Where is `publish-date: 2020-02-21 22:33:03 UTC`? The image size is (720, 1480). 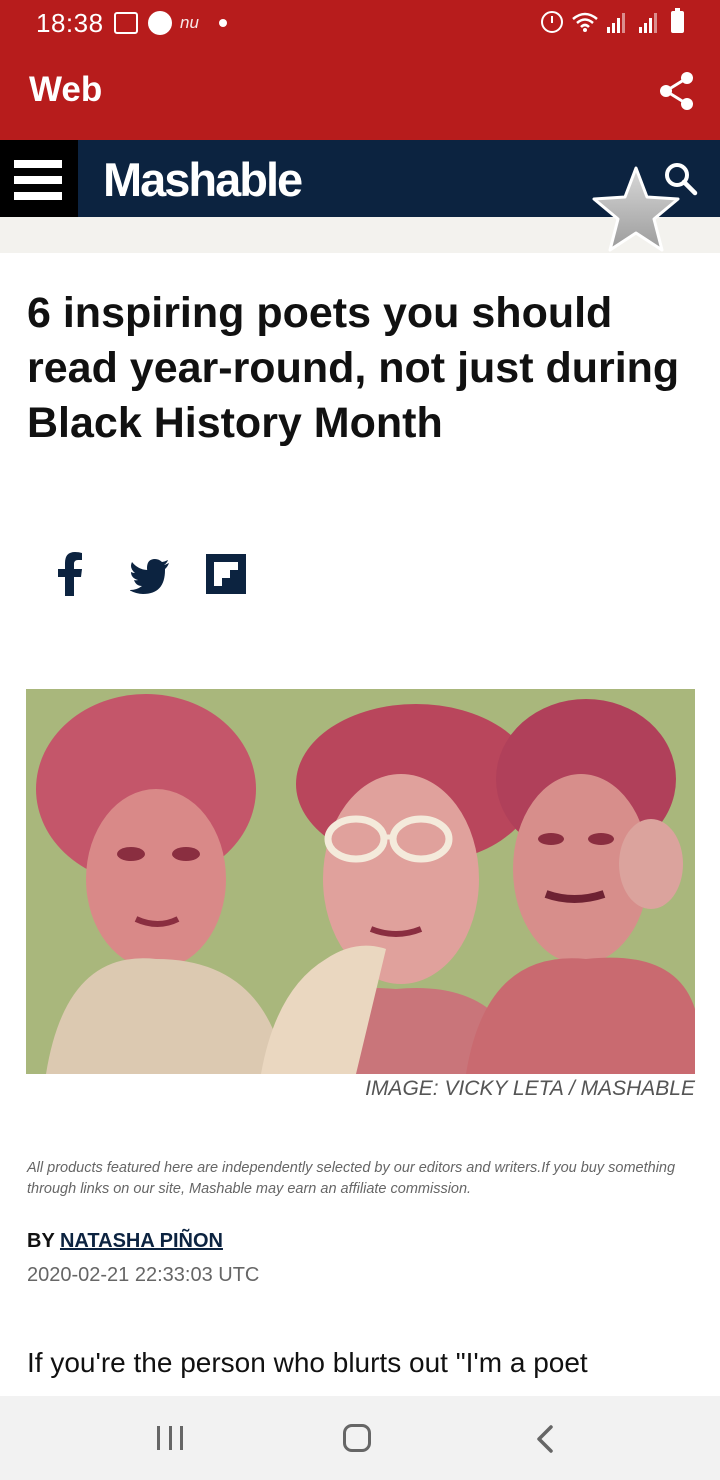 publish-date: 2020-02-21 22:33:03 UTC is located at coordinates (143, 1275).